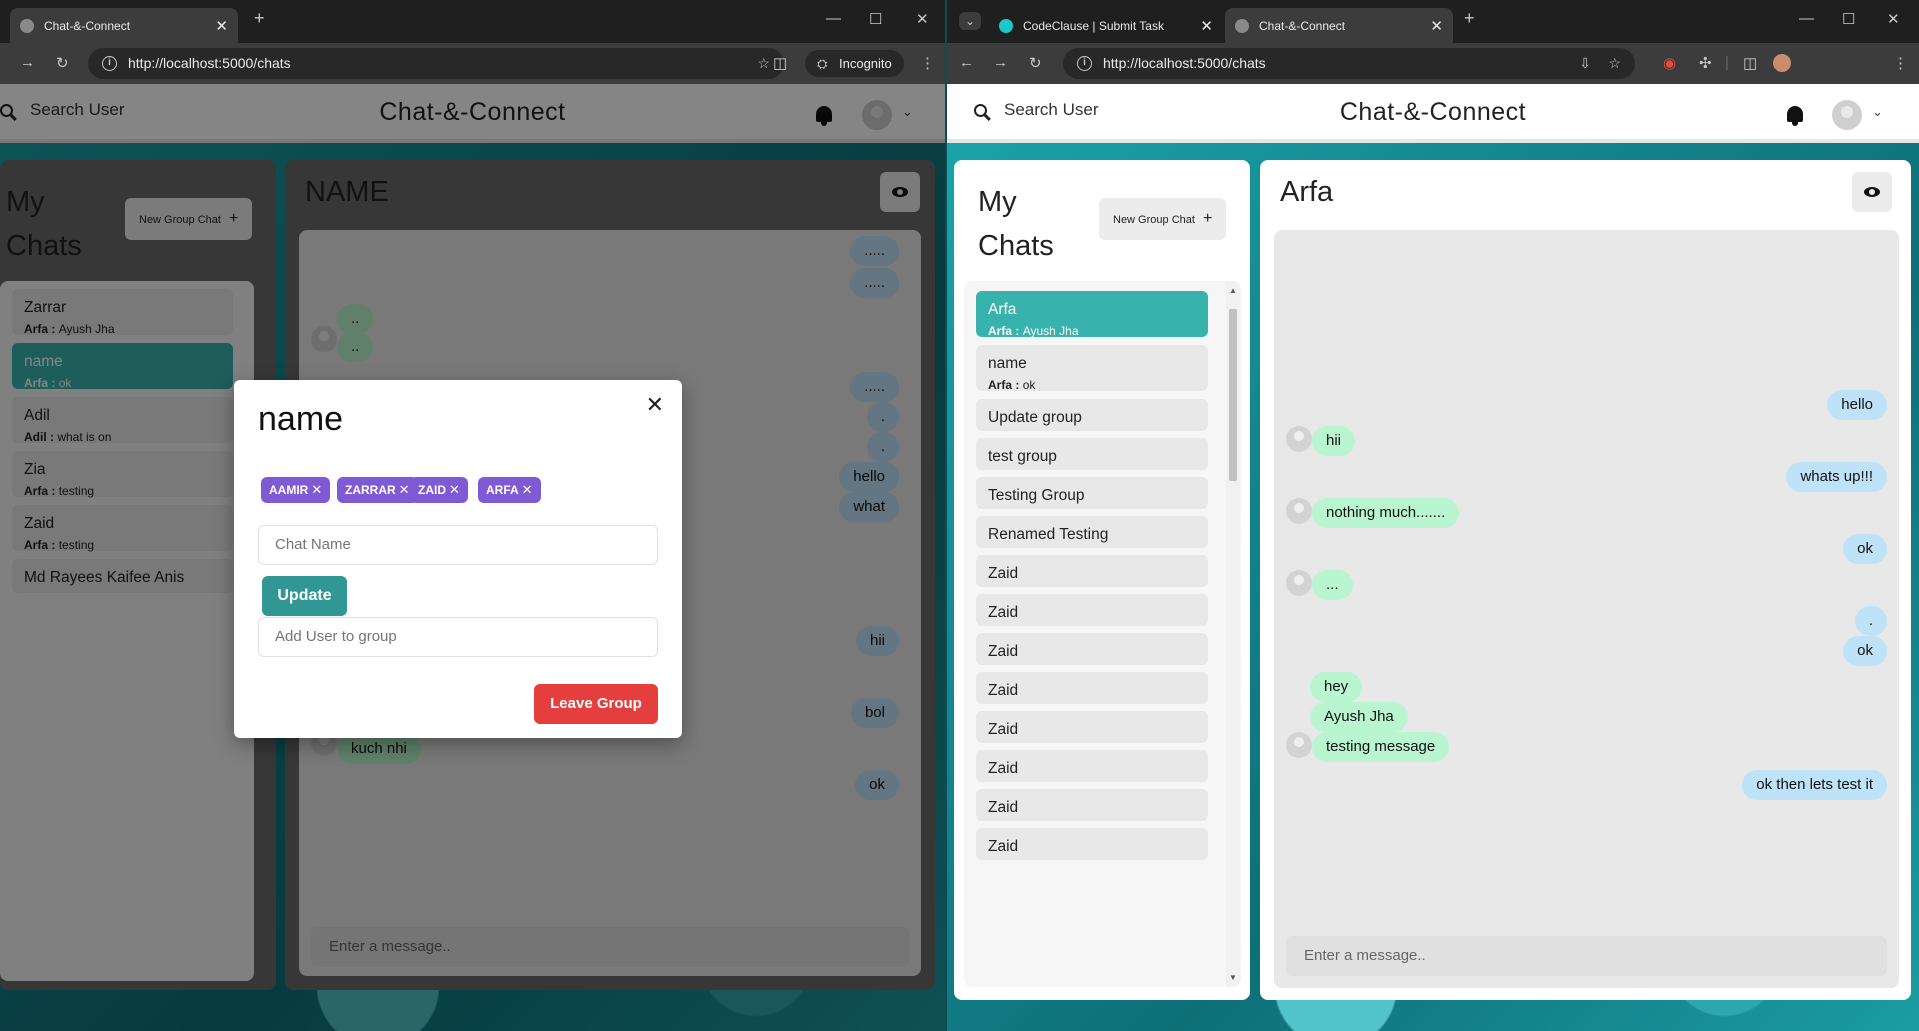 The width and height of the screenshot is (1919, 1031). I want to click on member-name: ZAID, so click(432, 490).